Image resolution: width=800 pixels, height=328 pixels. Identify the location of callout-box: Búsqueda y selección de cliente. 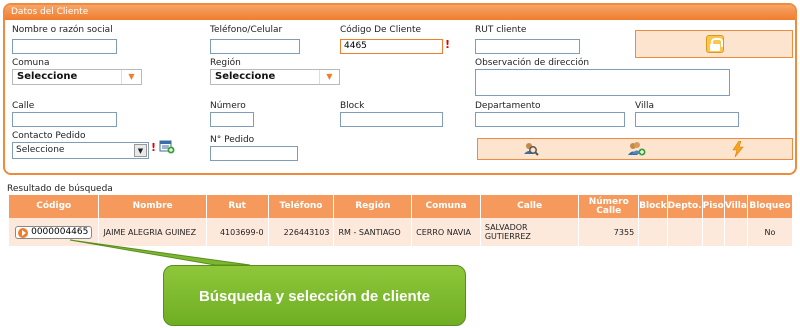
(314, 295).